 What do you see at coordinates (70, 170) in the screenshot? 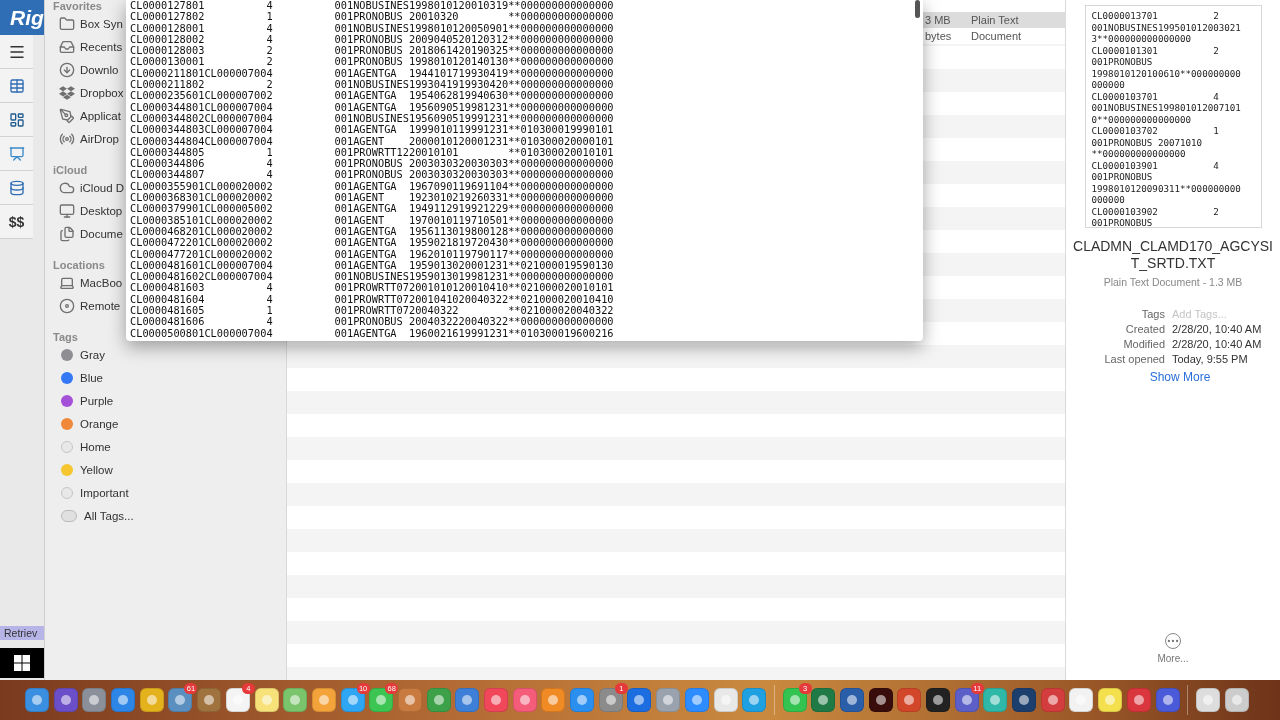
I see `section-heading: iCloud` at bounding box center [70, 170].